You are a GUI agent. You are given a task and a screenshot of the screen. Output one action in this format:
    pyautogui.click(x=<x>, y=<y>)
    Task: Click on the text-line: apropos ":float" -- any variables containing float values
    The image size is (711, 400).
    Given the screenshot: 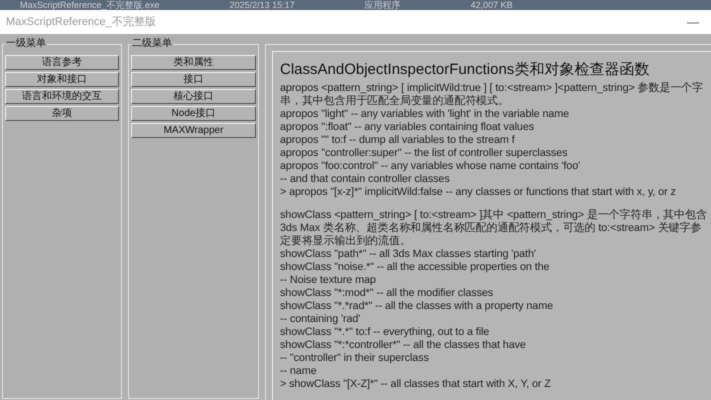 What is the action you would take?
    pyautogui.click(x=407, y=127)
    